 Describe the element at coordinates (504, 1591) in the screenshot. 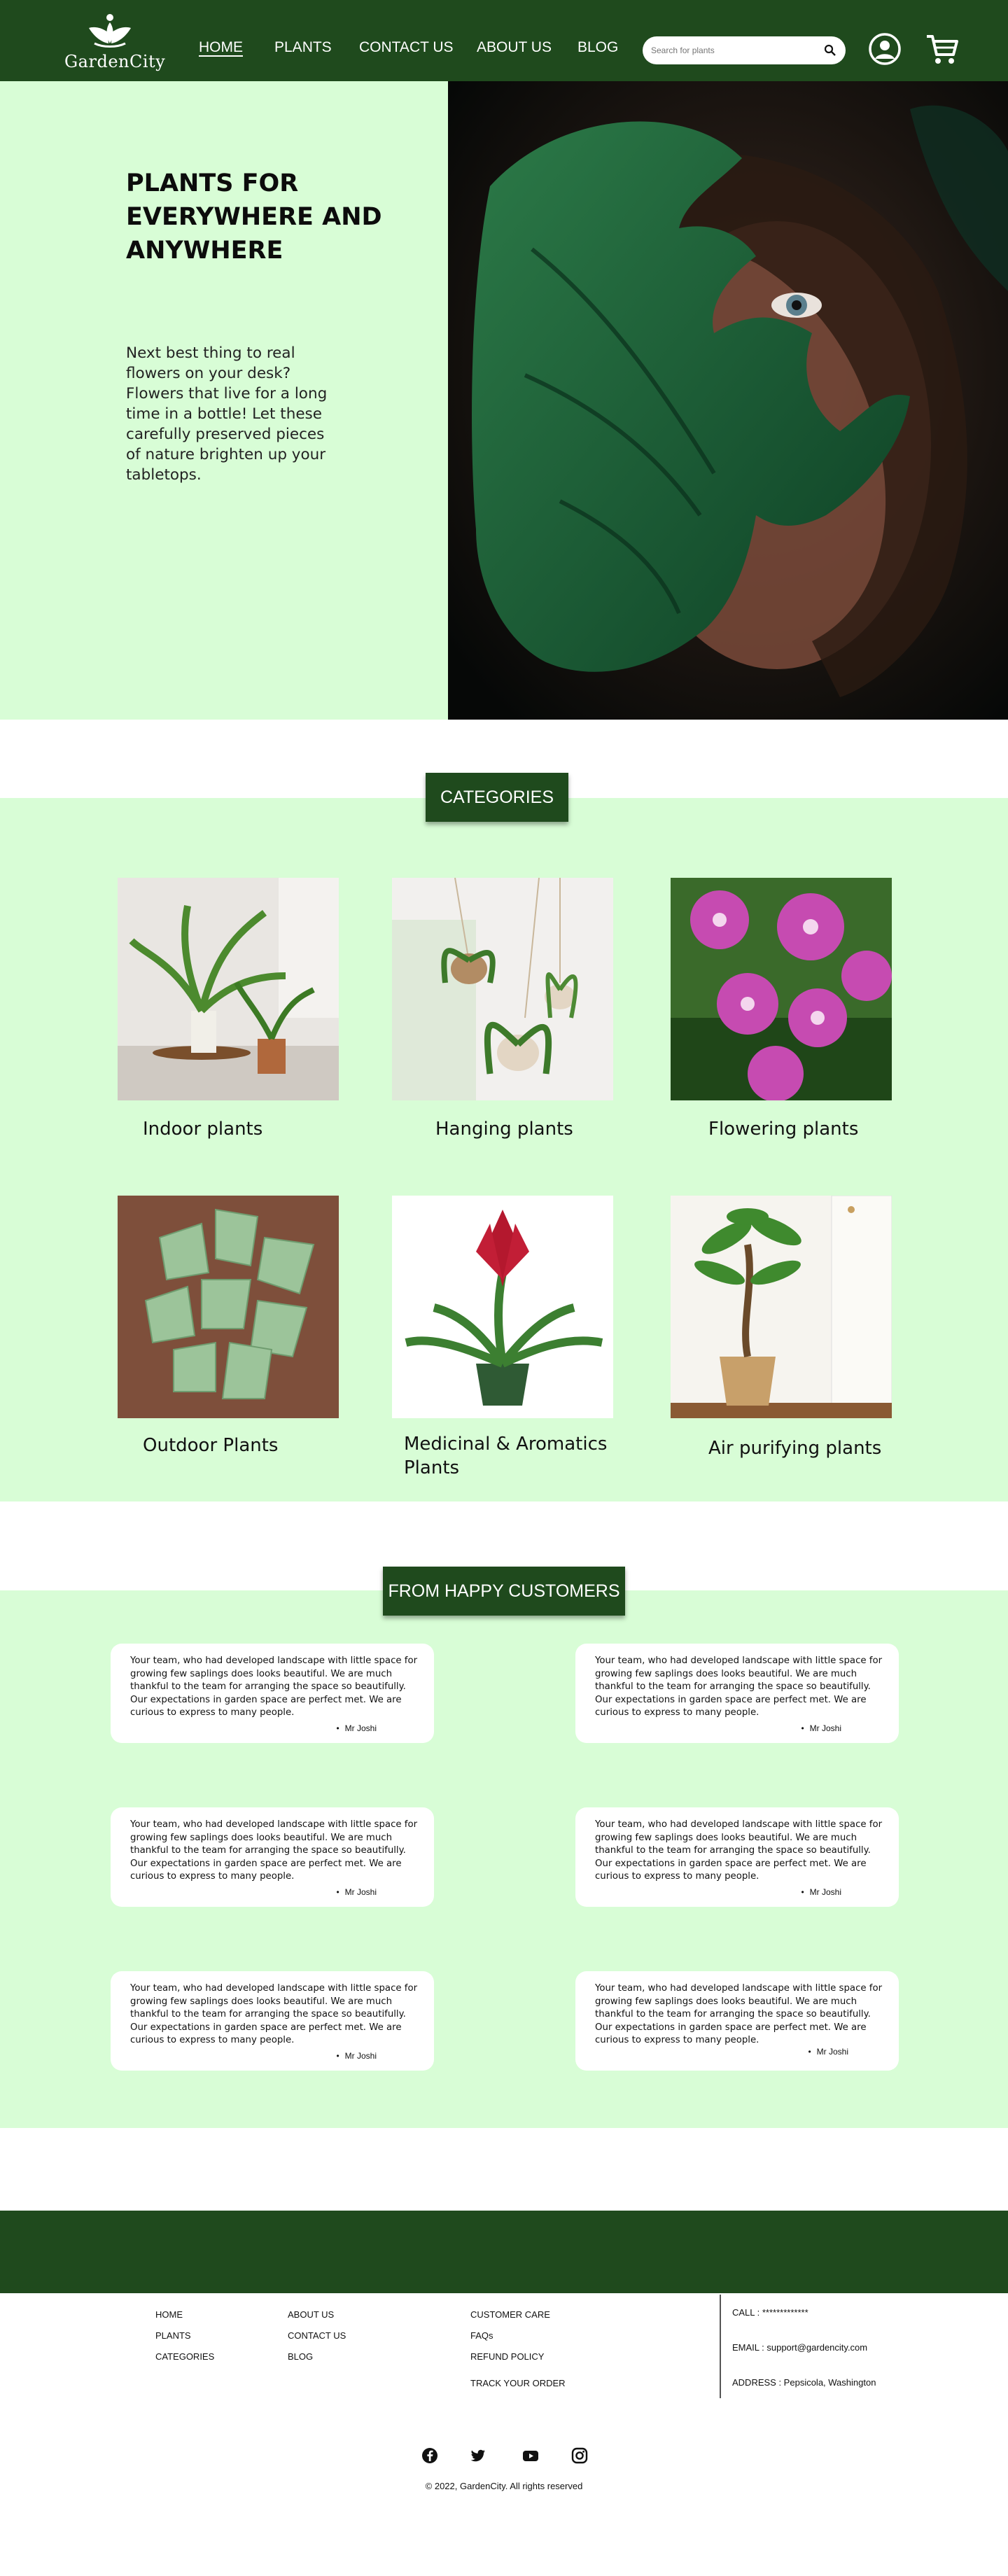

I see `testimonials-heading: FROM HAPPY CUSTOMERS` at that location.